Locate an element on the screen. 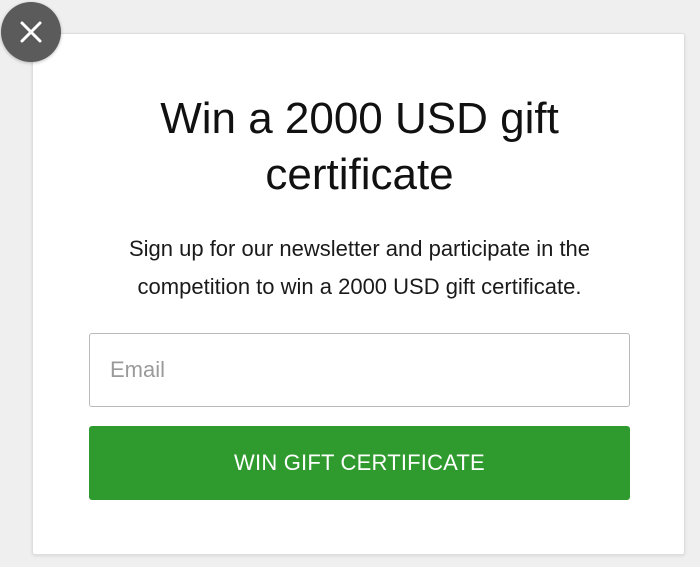  win-gift-certificate-button: WIN GIFT CERTIFICATE is located at coordinates (359, 463).